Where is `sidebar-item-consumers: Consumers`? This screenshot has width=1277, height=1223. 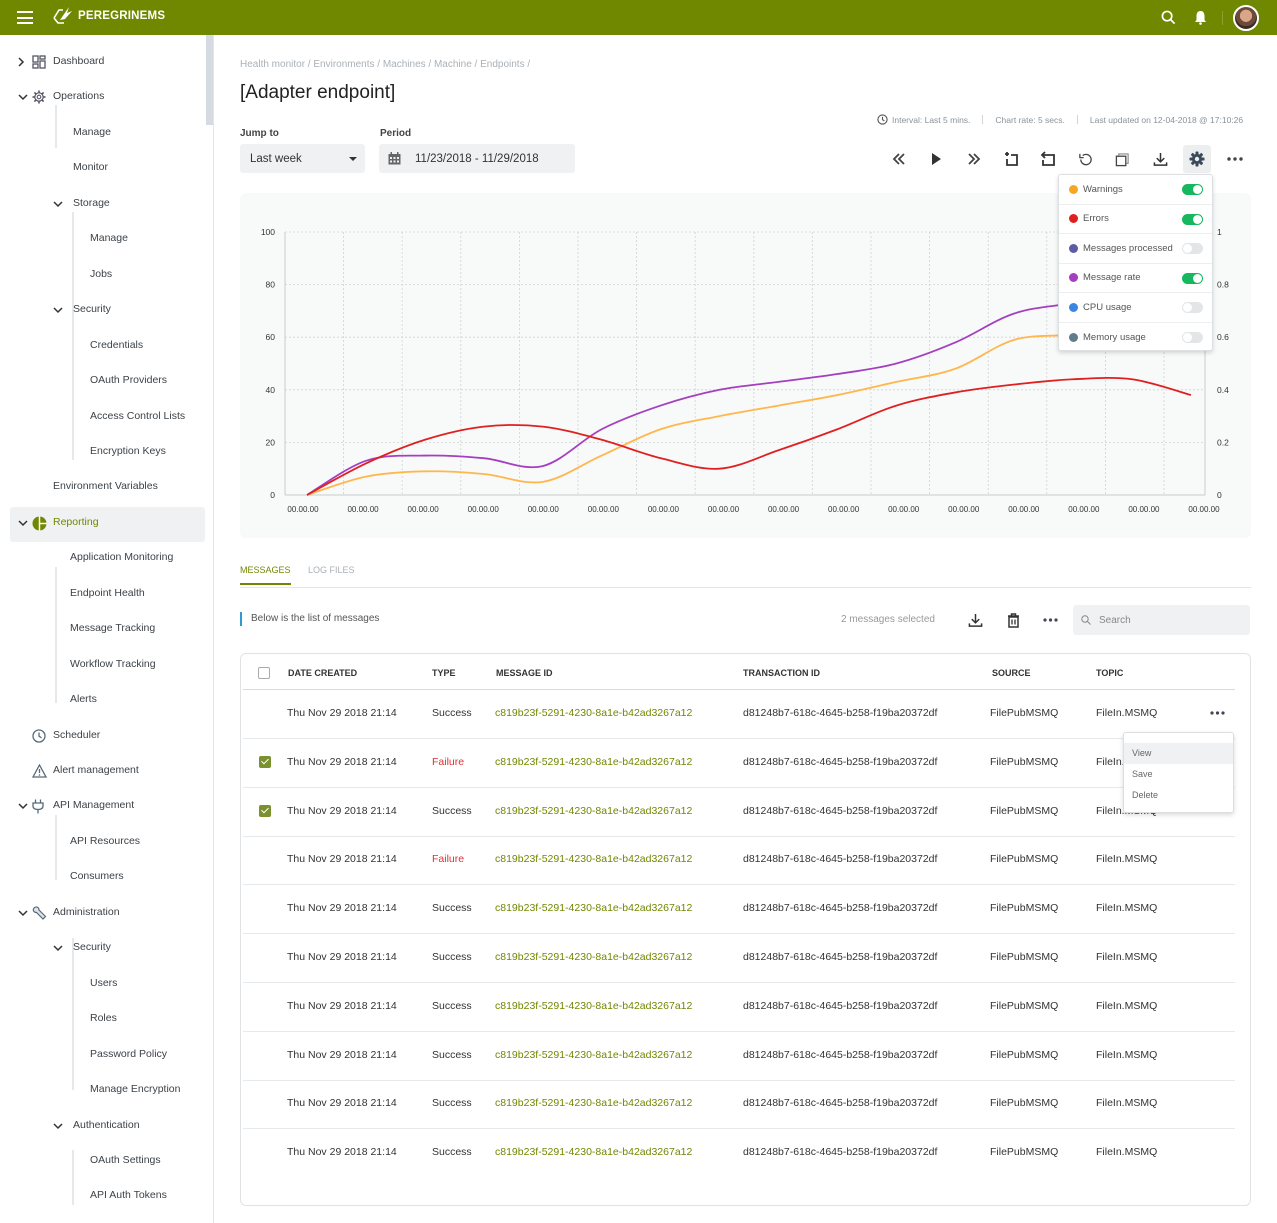
sidebar-item-consumers: Consumers is located at coordinates (97, 876).